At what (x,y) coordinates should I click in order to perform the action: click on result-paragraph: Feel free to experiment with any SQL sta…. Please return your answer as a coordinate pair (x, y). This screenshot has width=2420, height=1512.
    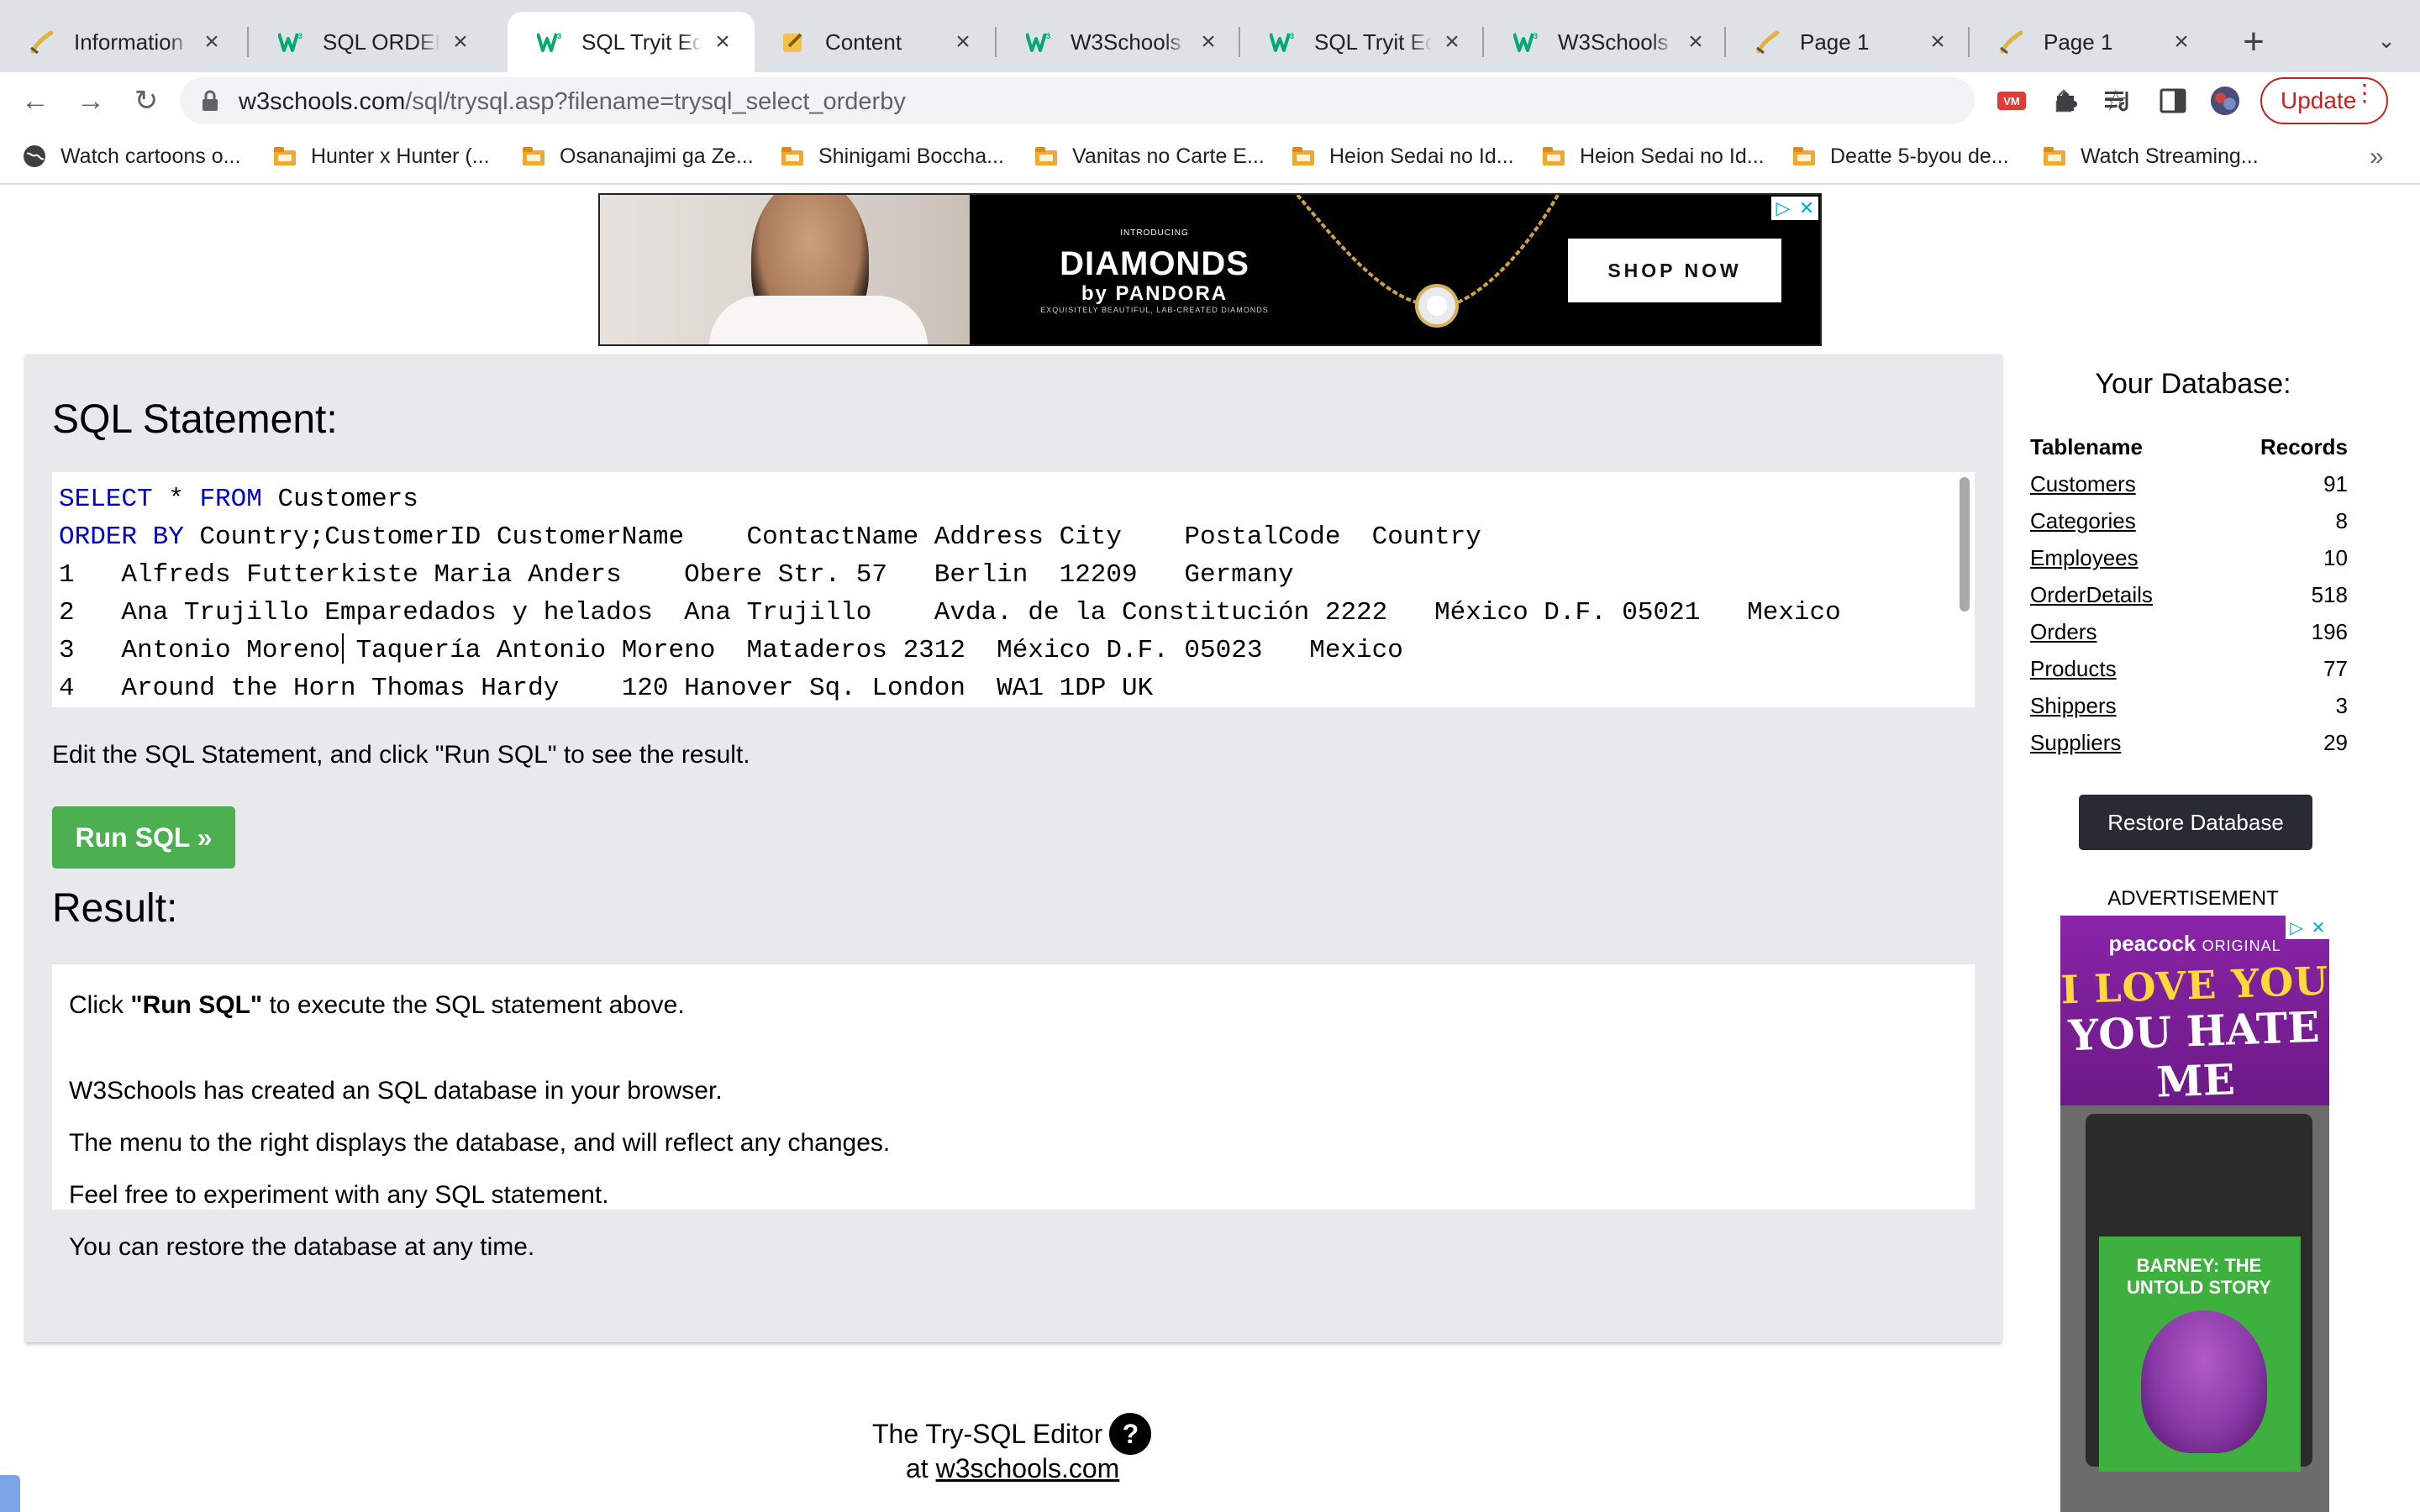
    Looking at the image, I should click on (339, 1195).